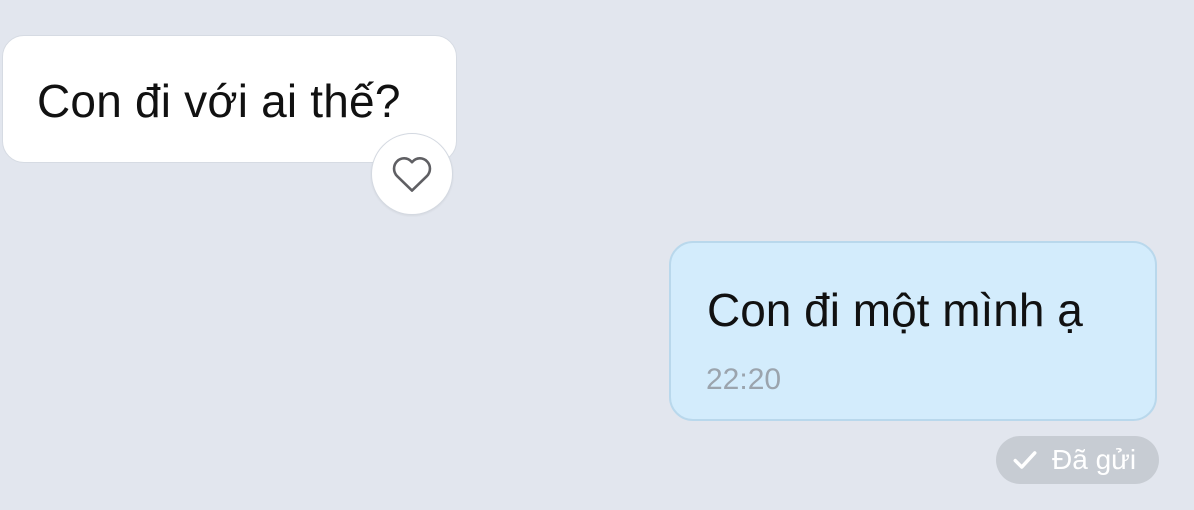 This screenshot has width=1194, height=510. Describe the element at coordinates (744, 379) in the screenshot. I see `message-timestamp: 22:20` at that location.